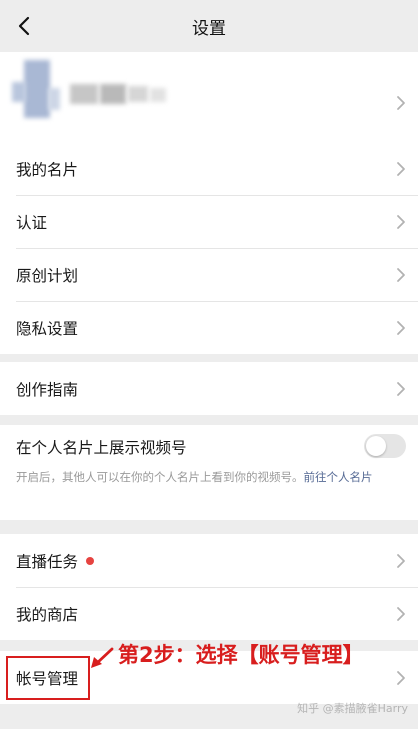 The image size is (418, 729). I want to click on profile-name-redacted, so click(120, 93).